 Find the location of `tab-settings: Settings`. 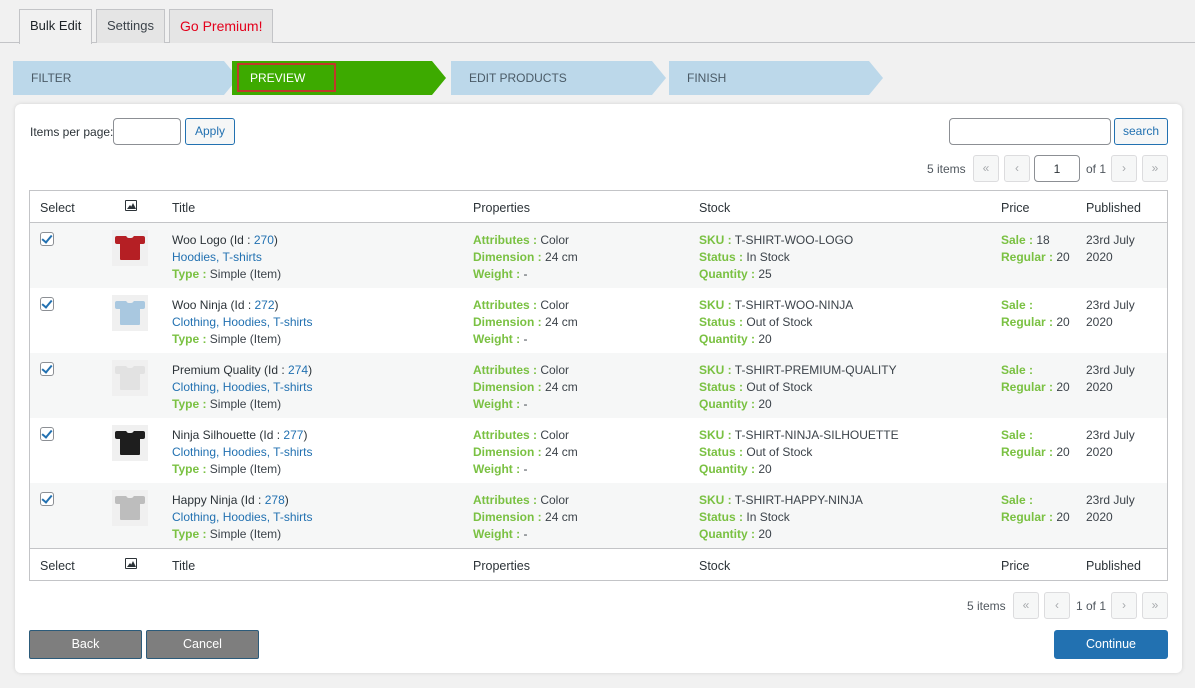

tab-settings: Settings is located at coordinates (130, 26).